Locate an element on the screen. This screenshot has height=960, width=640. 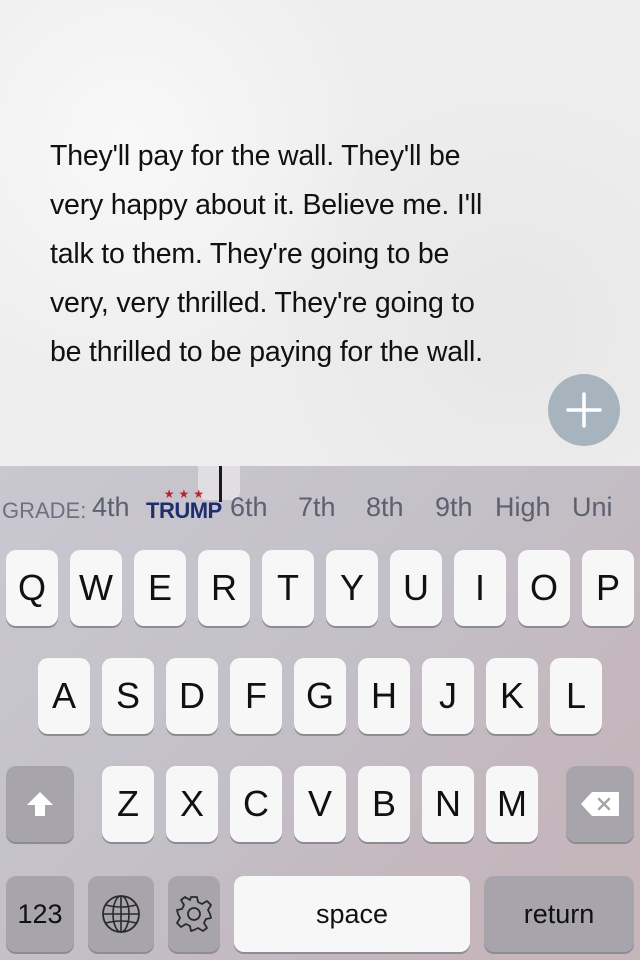
key-z: Z is located at coordinates (128, 804).